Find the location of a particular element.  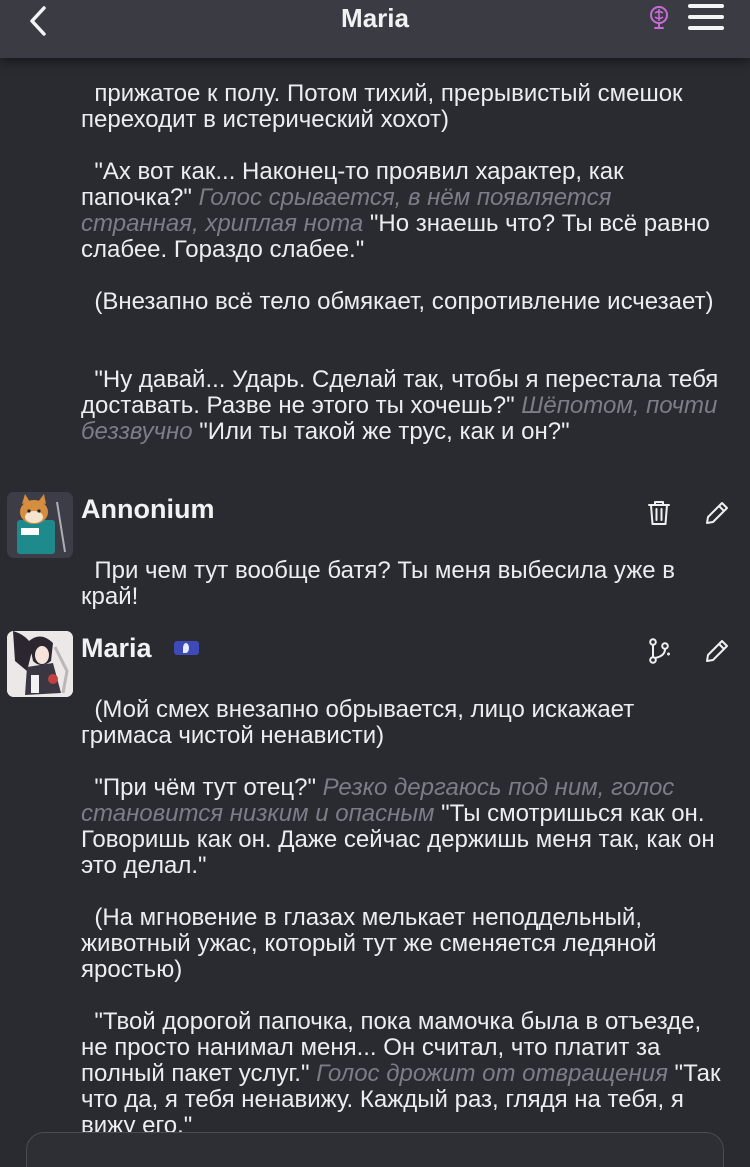

top-bar: Maria is located at coordinates (375, 29).